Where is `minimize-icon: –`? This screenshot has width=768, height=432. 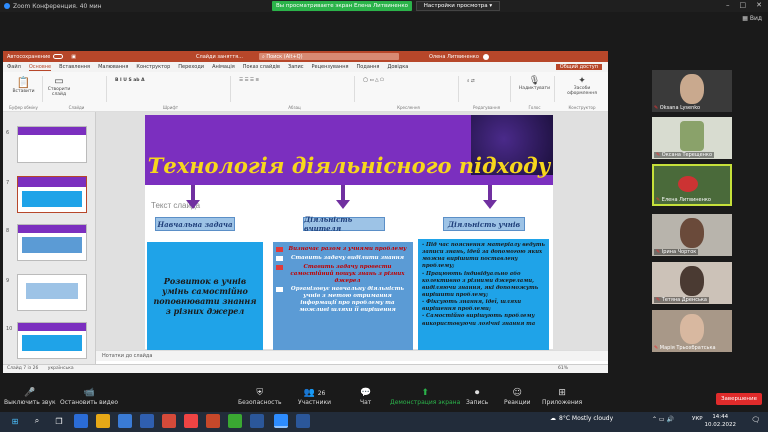
minimize-icon: – is located at coordinates (728, 5).